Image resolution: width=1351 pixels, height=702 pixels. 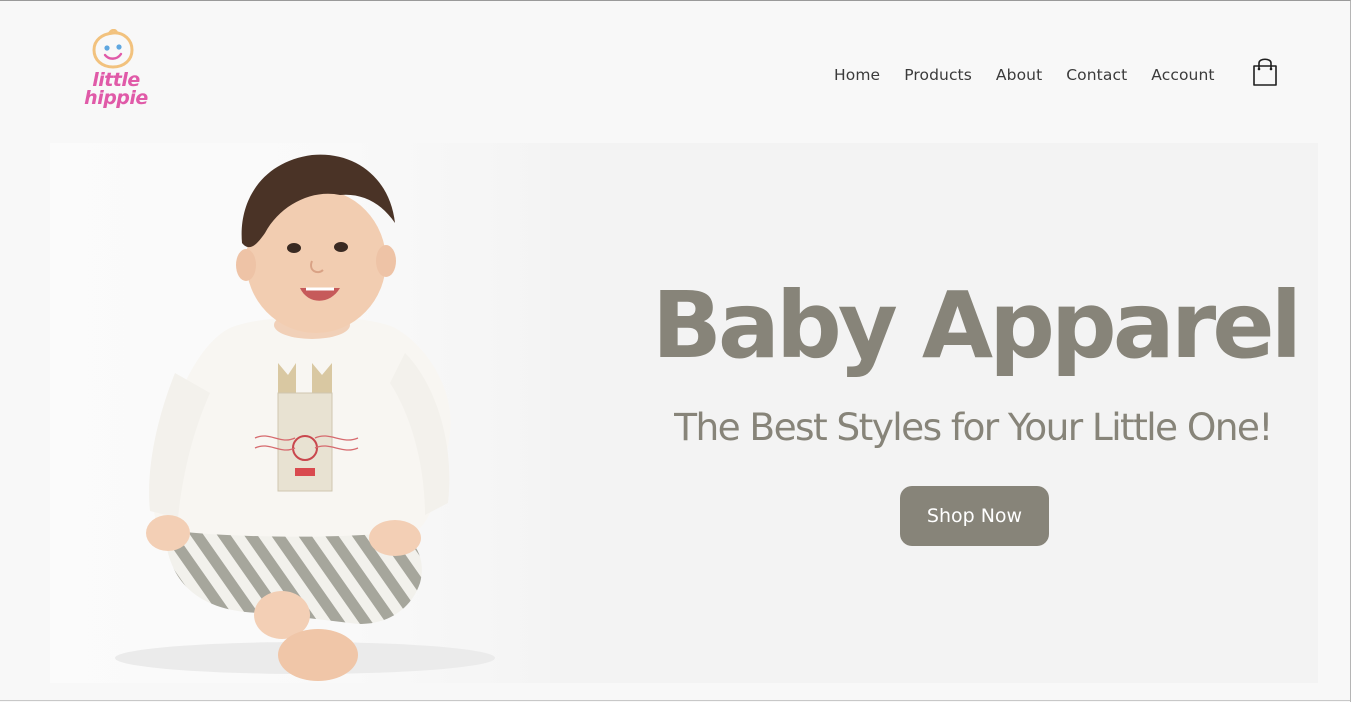 What do you see at coordinates (1265, 71) in the screenshot?
I see `shopping-bag-icon` at bounding box center [1265, 71].